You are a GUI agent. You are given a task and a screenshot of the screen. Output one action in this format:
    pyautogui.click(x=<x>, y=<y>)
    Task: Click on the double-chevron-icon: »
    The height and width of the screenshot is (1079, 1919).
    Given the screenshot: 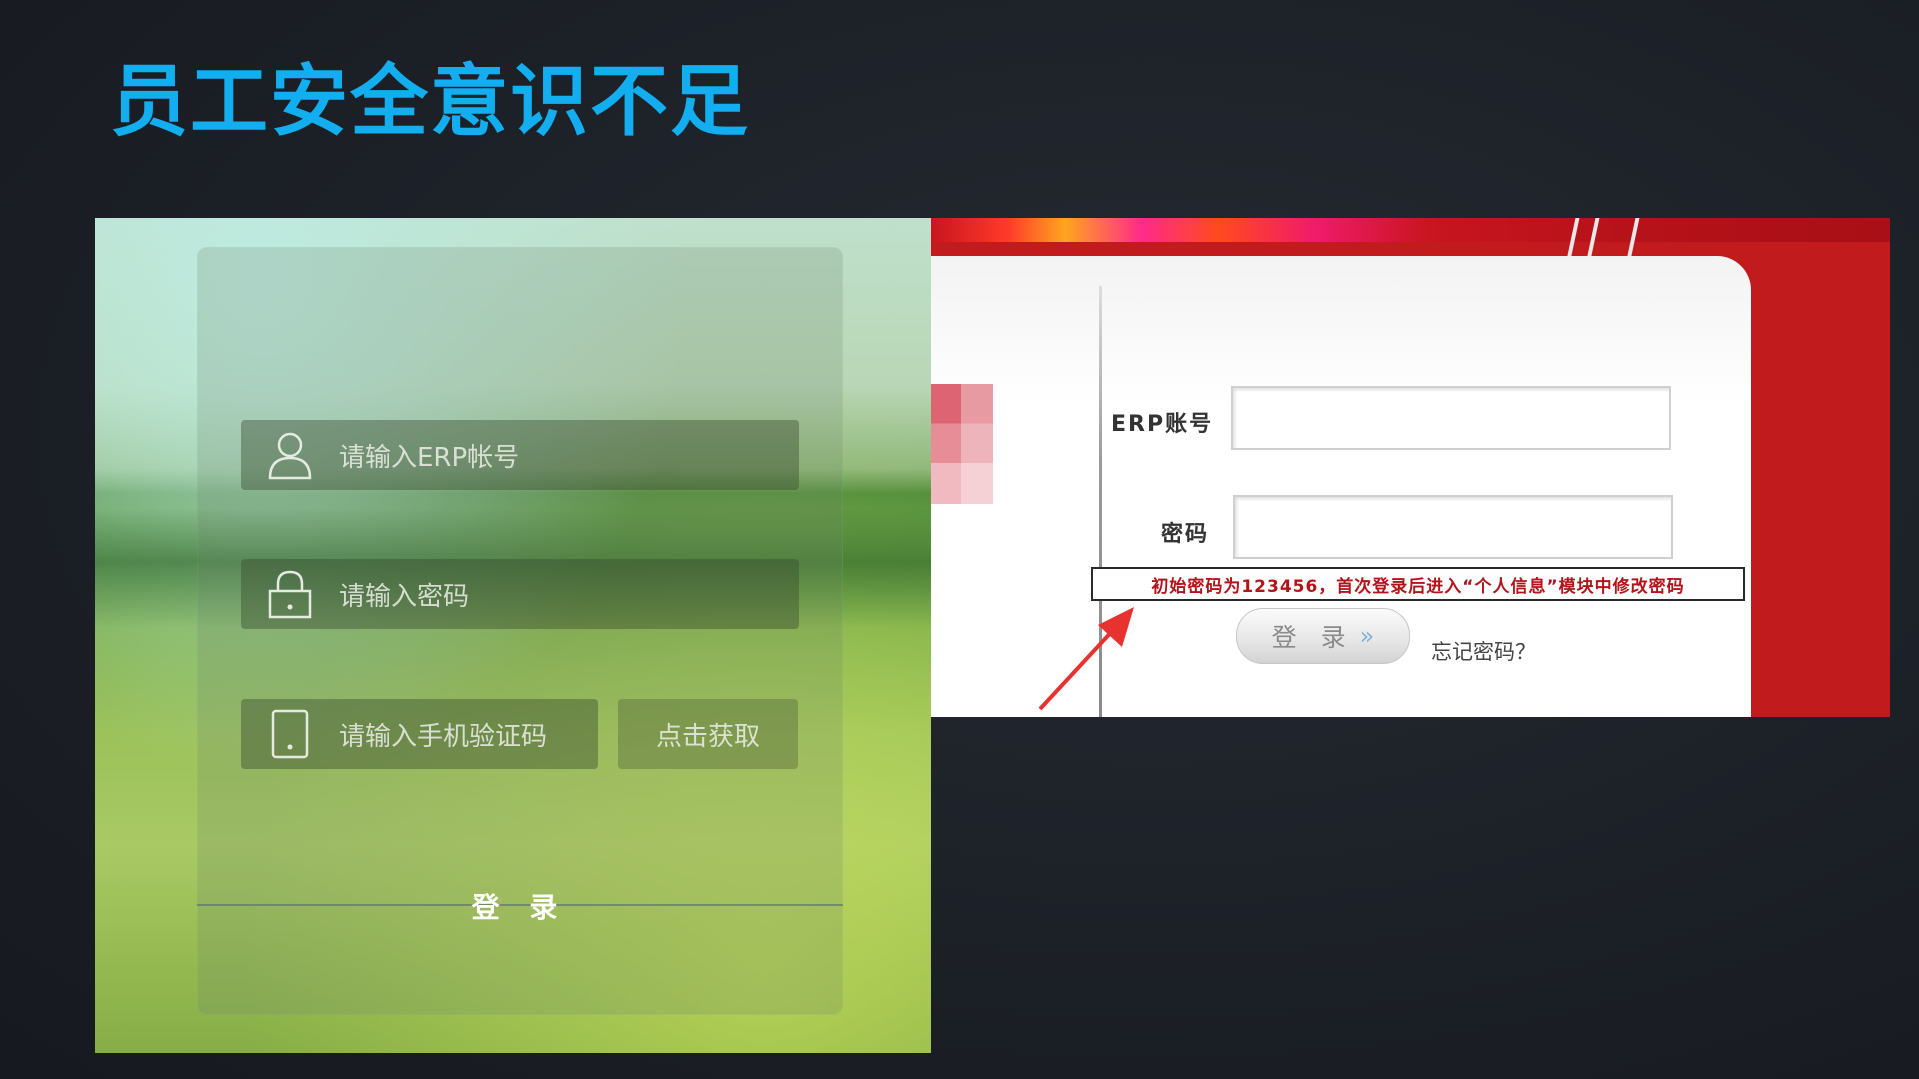 What is the action you would take?
    pyautogui.click(x=1367, y=636)
    